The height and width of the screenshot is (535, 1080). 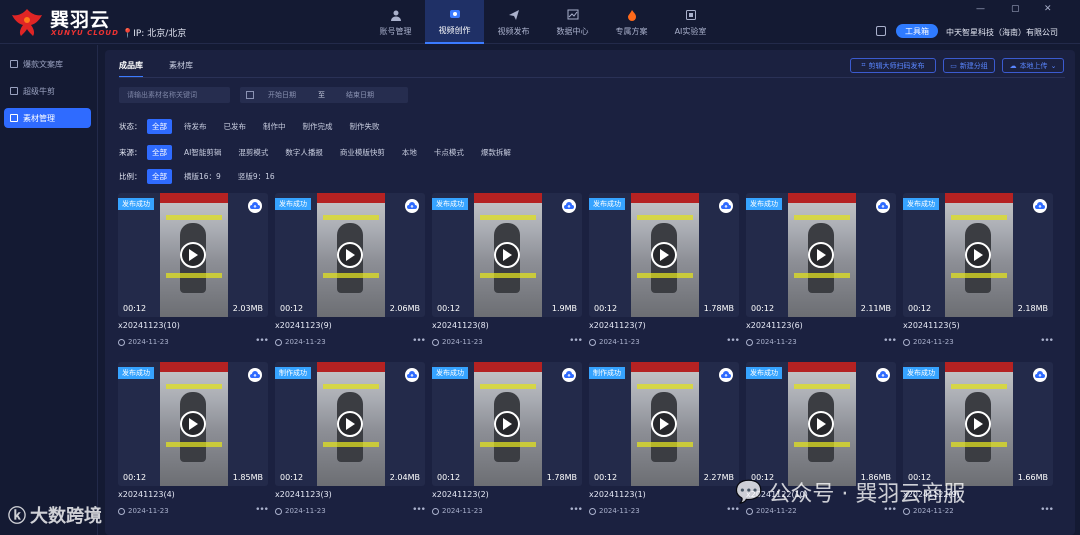 I want to click on video-thumbnail: 发布成功 00:12 1.85MB, so click(x=193, y=424).